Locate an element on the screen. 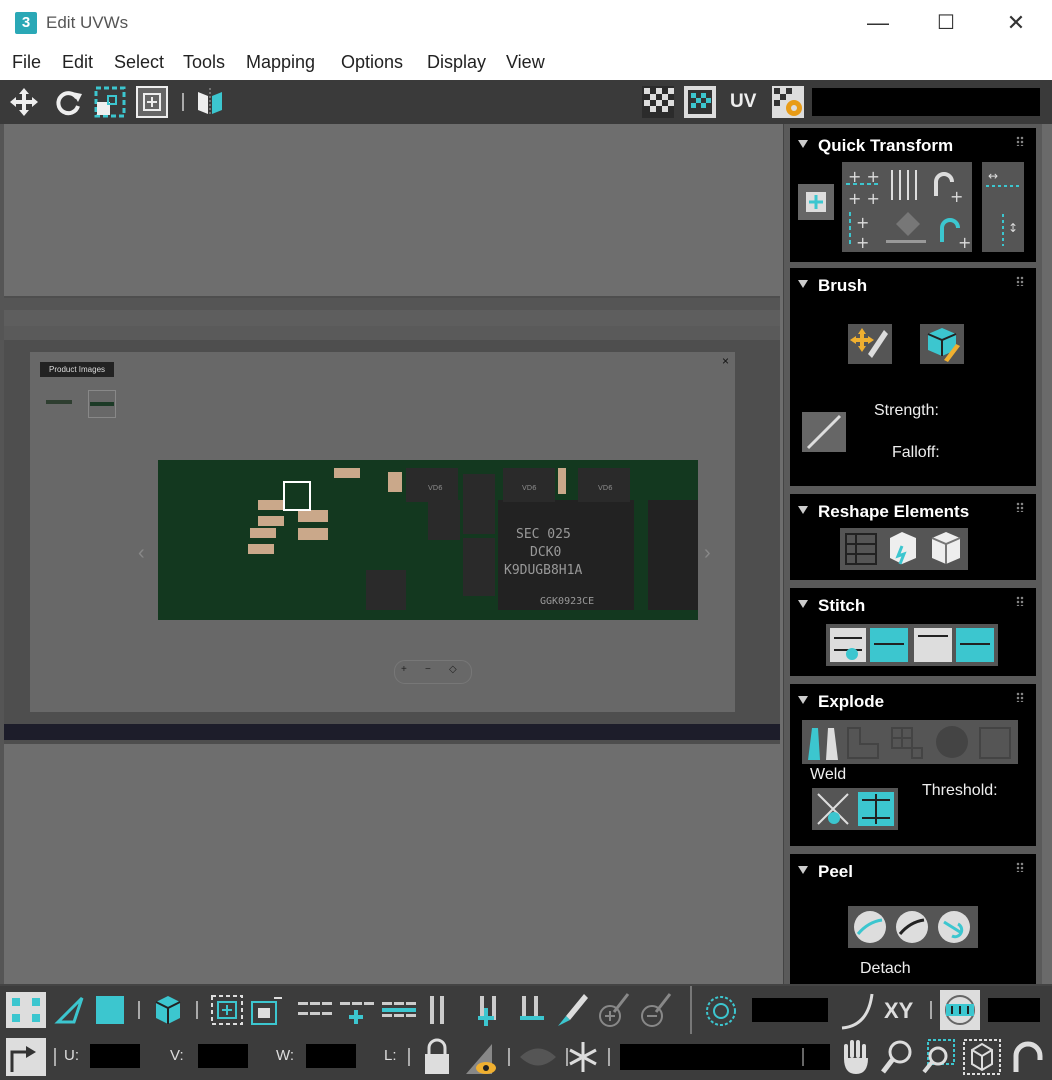 The height and width of the screenshot is (1080, 1052). reshape-elements-title: Reshape Elements is located at coordinates (893, 512).